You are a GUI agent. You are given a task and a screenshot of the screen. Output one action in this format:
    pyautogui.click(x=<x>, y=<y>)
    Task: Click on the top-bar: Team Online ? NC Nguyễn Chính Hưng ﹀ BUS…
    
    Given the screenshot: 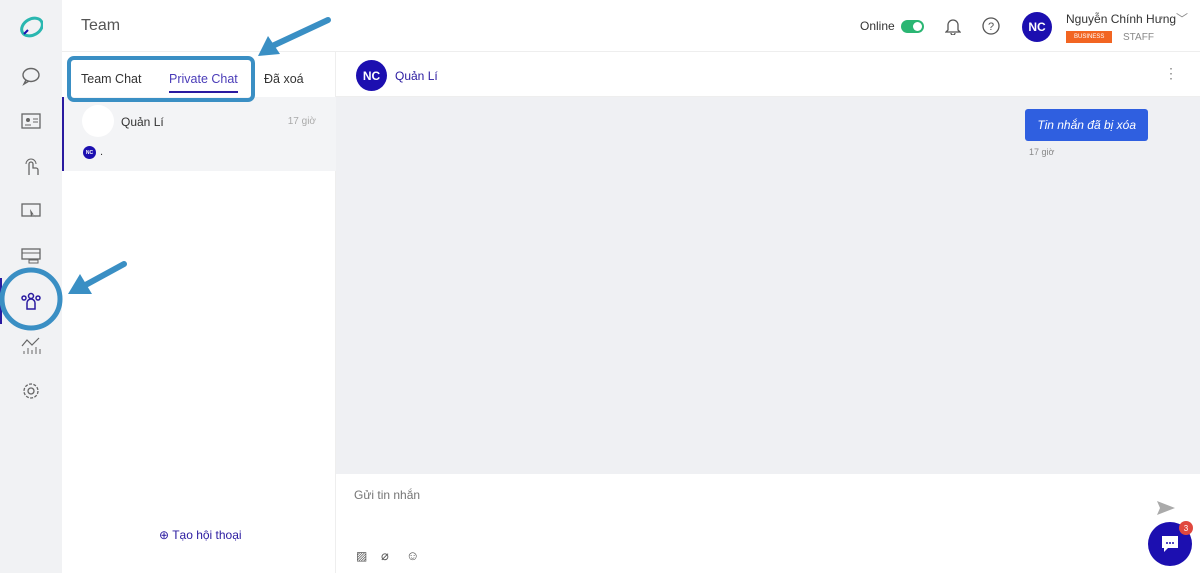 What is the action you would take?
    pyautogui.click(x=631, y=26)
    